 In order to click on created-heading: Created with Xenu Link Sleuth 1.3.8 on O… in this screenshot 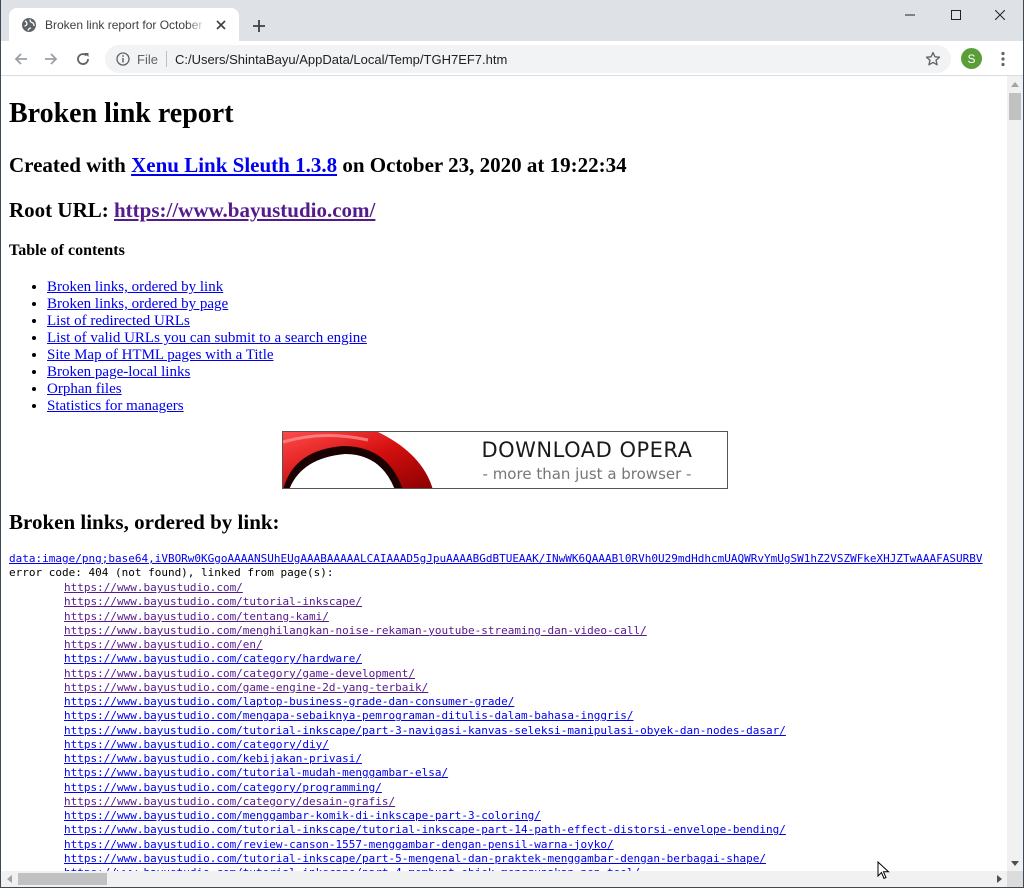, I will do `click(318, 165)`.